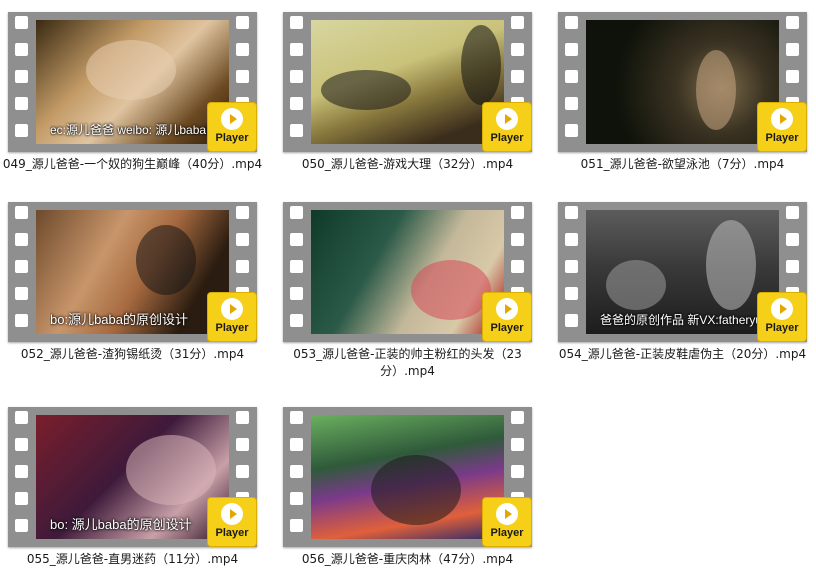 This screenshot has width=816, height=574. What do you see at coordinates (407, 164) in the screenshot?
I see `file-name: 050_源儿爸爸-游戏大理（32分）.mp4` at bounding box center [407, 164].